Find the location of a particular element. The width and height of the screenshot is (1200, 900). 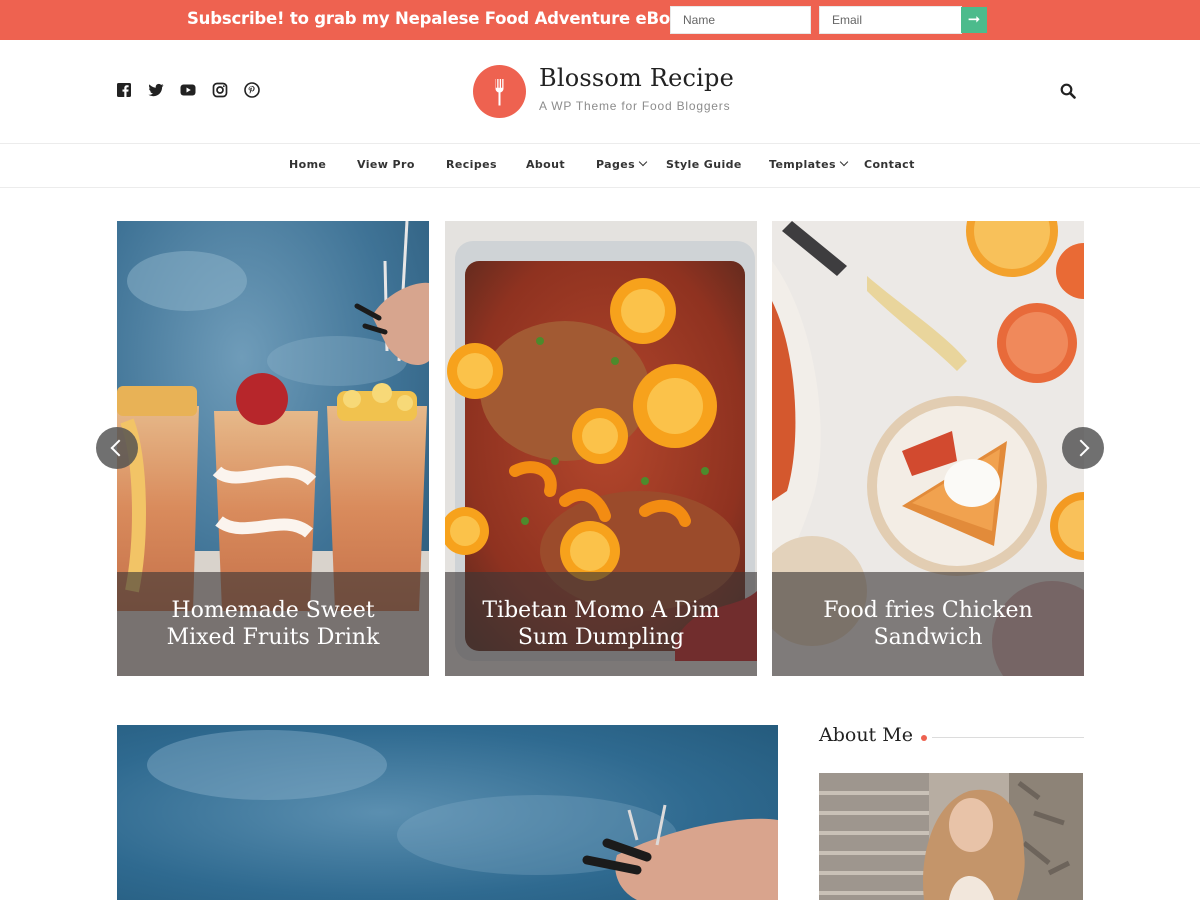

nav-item-view-pro: View Pro is located at coordinates (386, 164).